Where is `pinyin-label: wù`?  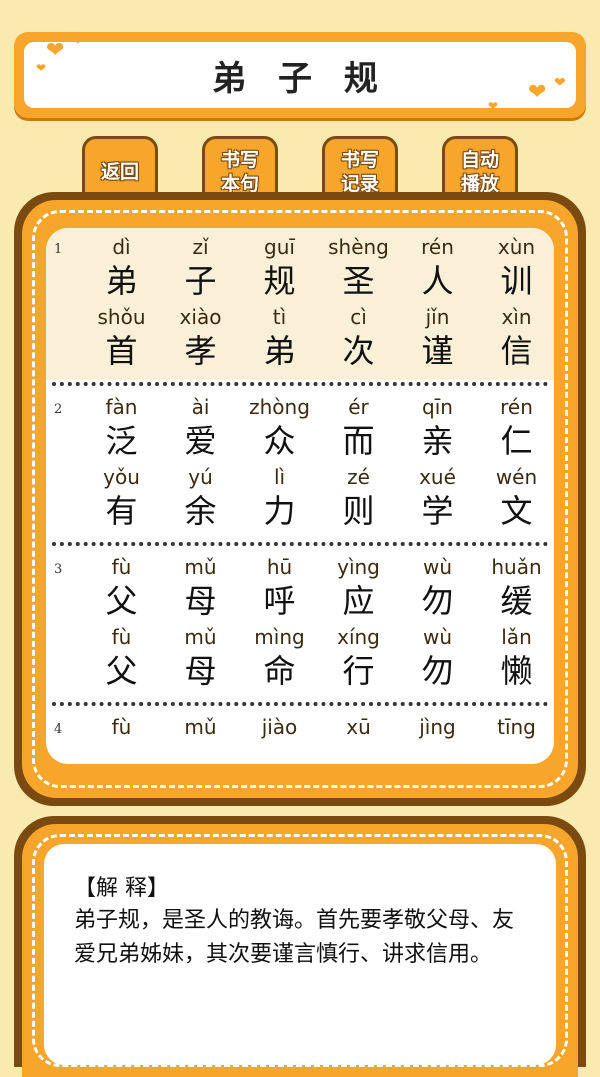
pinyin-label: wù is located at coordinates (437, 637).